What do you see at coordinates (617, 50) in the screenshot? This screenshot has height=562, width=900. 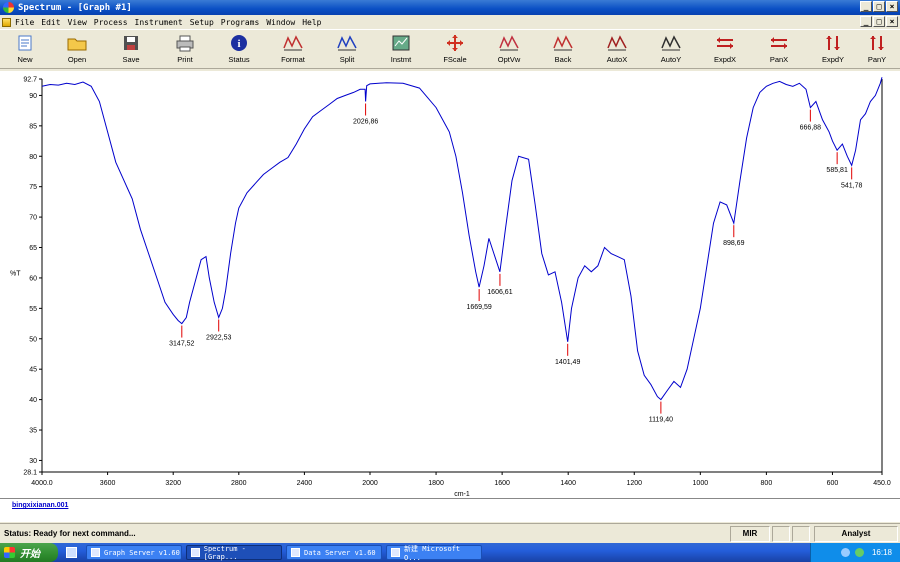 I see `toolbar-autox-button: AutoX` at bounding box center [617, 50].